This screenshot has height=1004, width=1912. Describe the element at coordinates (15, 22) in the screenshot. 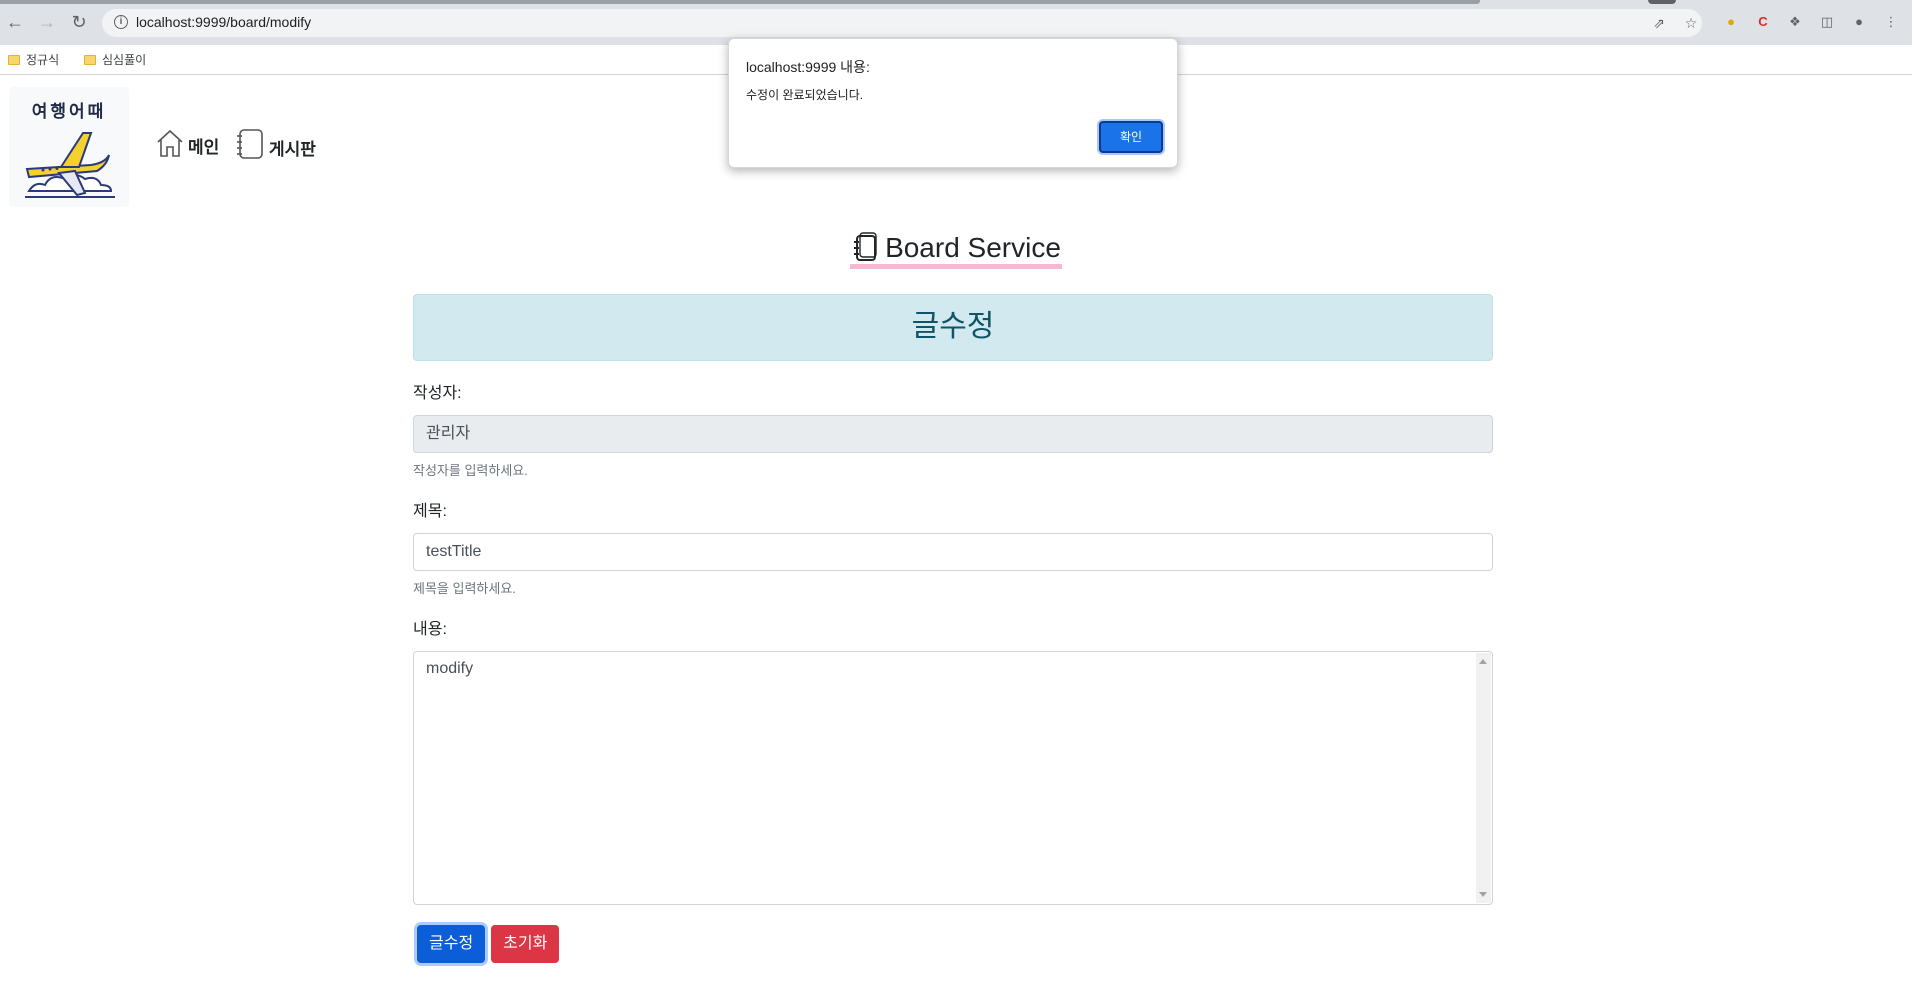

I see `back-icon: ←` at that location.